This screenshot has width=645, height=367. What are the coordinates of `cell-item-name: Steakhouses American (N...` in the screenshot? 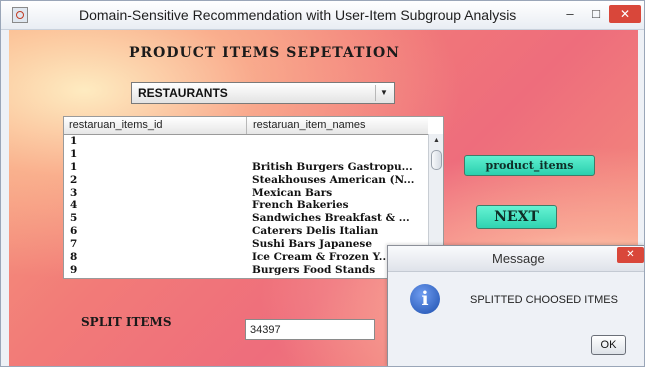 It's located at (333, 179).